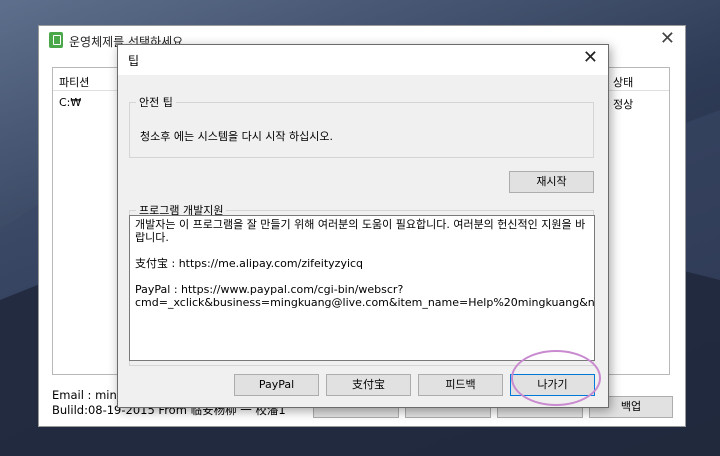 This screenshot has height=456, width=720. Describe the element at coordinates (363, 60) in the screenshot. I see `dialog-titlebar: 팁 ✕` at that location.